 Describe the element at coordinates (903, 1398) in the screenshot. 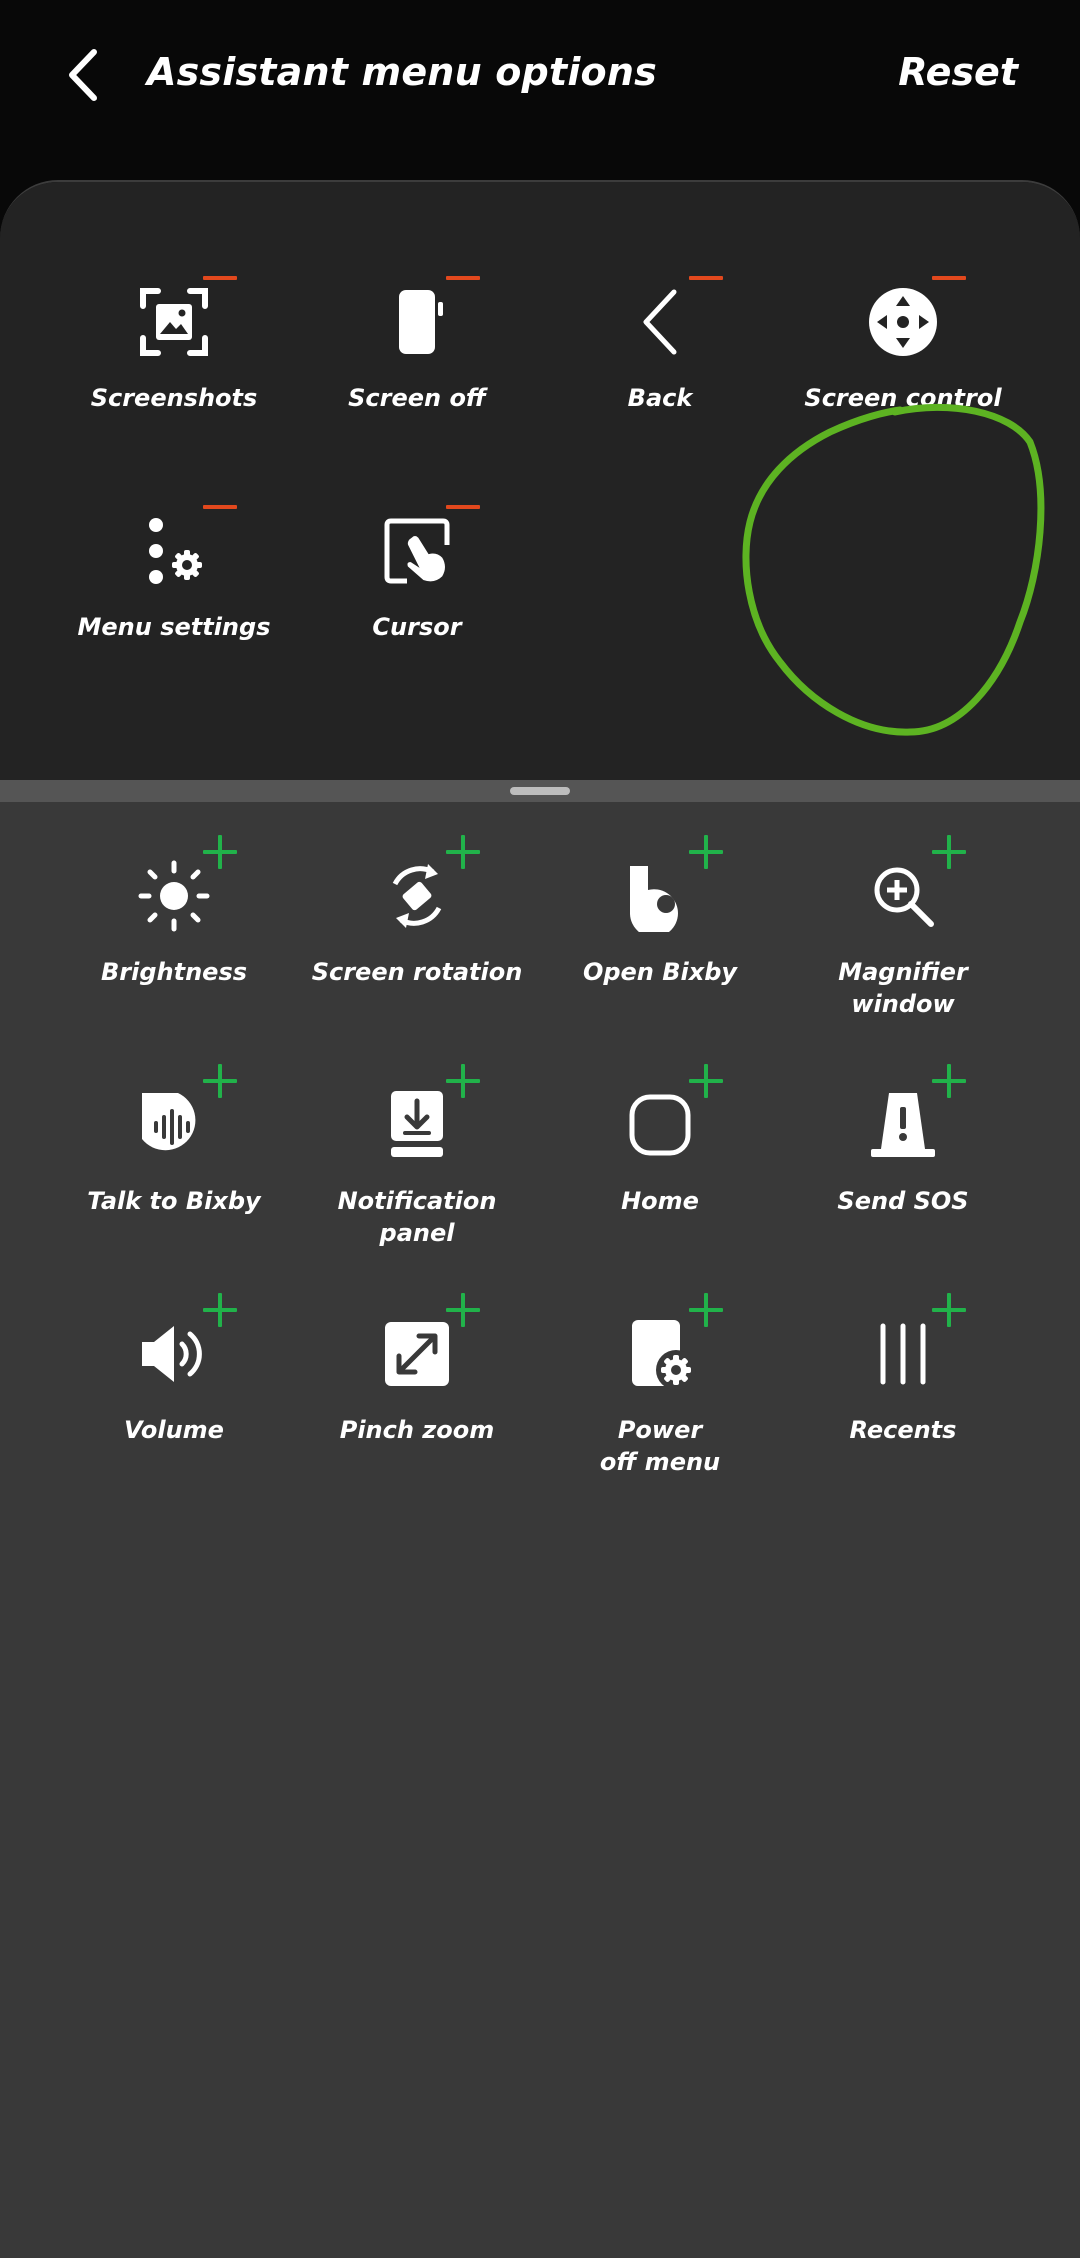

I see `available-item-recents: Recents` at that location.